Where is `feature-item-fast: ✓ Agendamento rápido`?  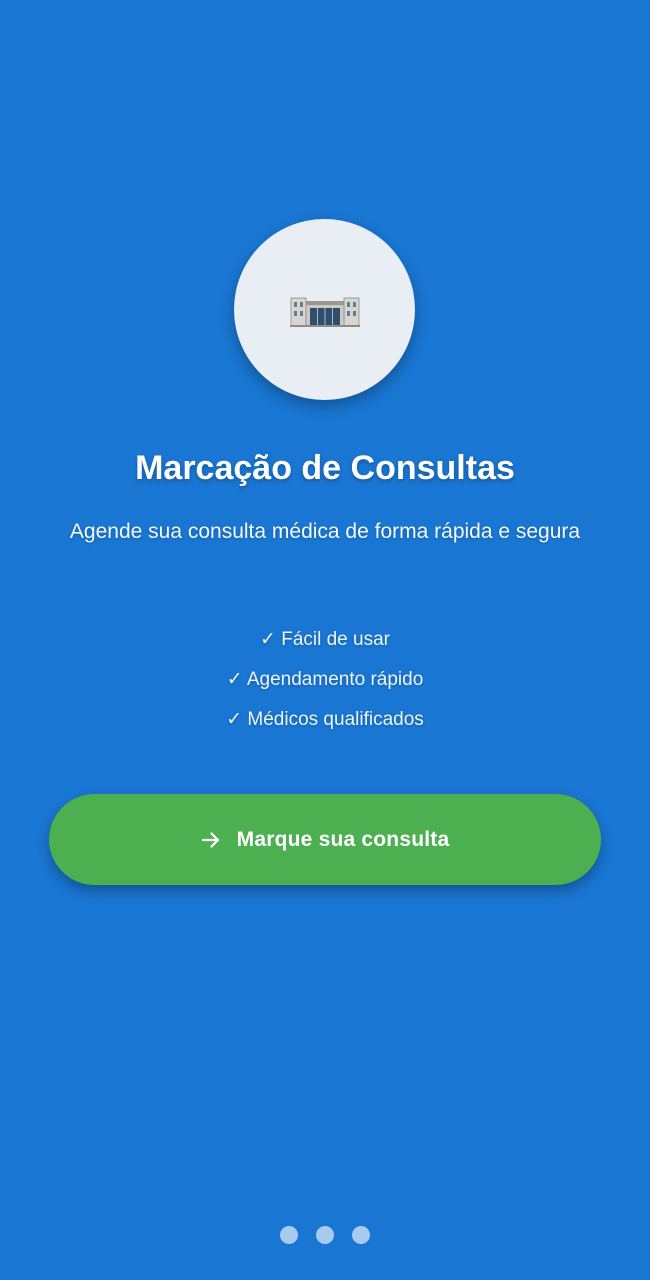
feature-item-fast: ✓ Agendamento rápido is located at coordinates (325, 679).